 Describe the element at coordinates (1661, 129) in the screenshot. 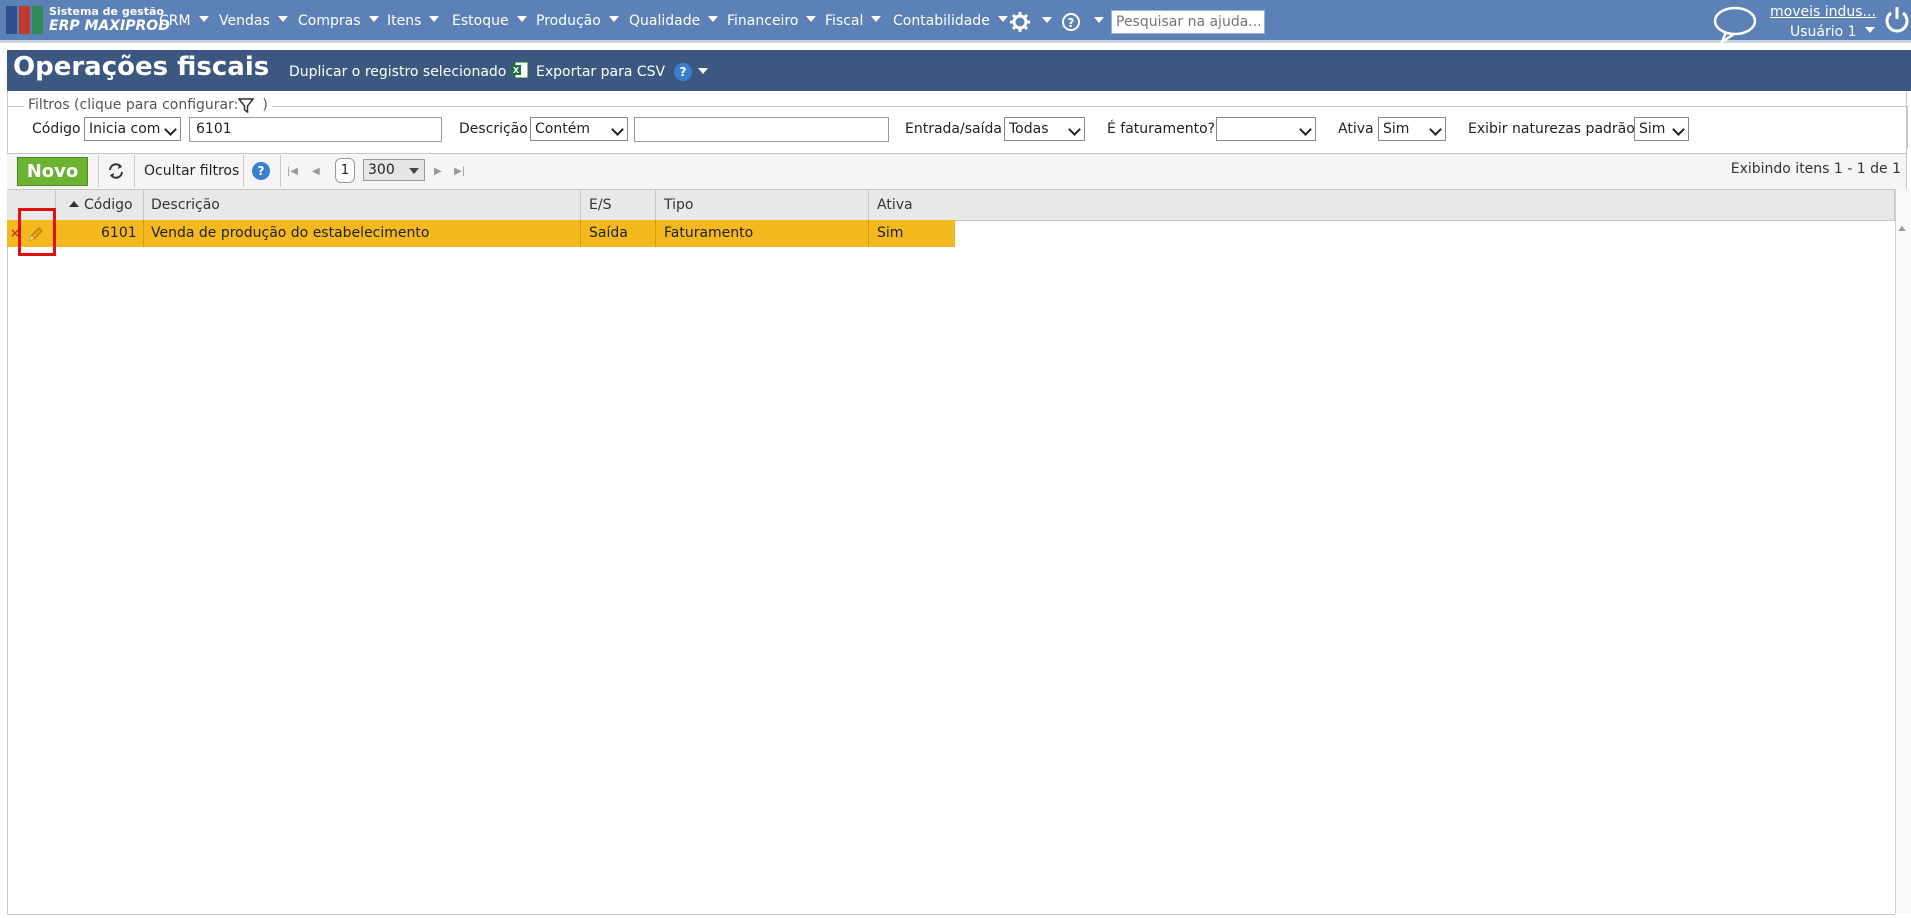

I see `naturezas-padrao-select: Sim` at that location.